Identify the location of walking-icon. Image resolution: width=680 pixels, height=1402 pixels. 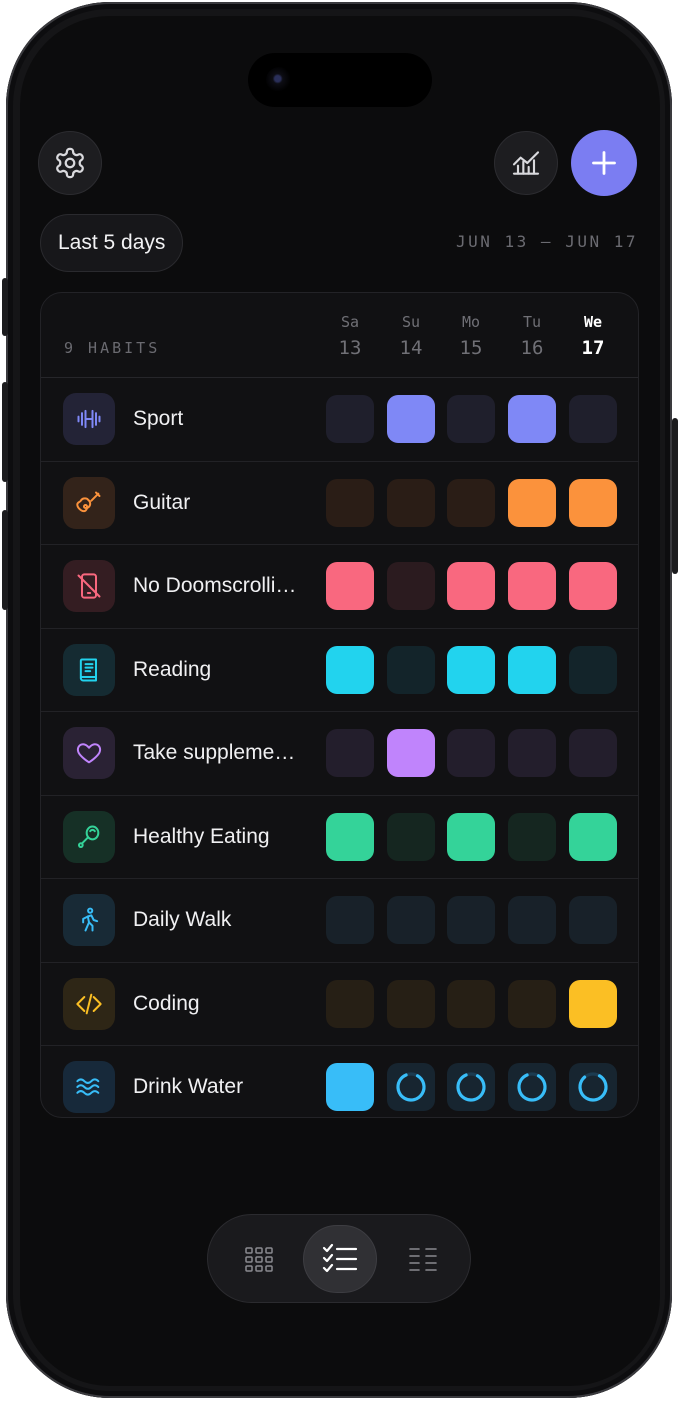
(90, 919).